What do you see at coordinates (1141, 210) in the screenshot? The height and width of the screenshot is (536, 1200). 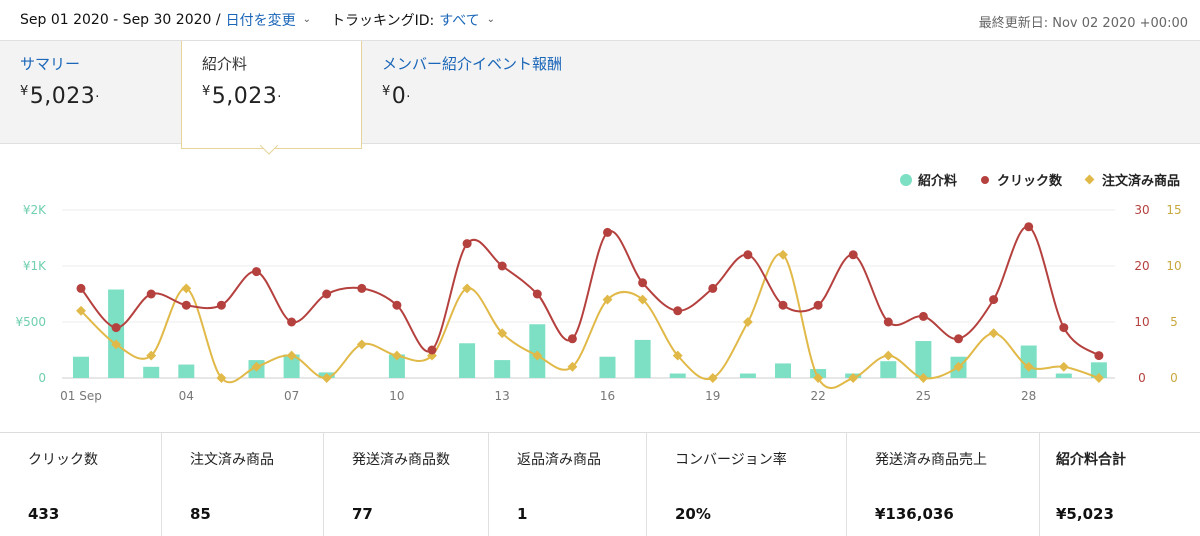 I see `y-axis-clicks-tick: 30` at bounding box center [1141, 210].